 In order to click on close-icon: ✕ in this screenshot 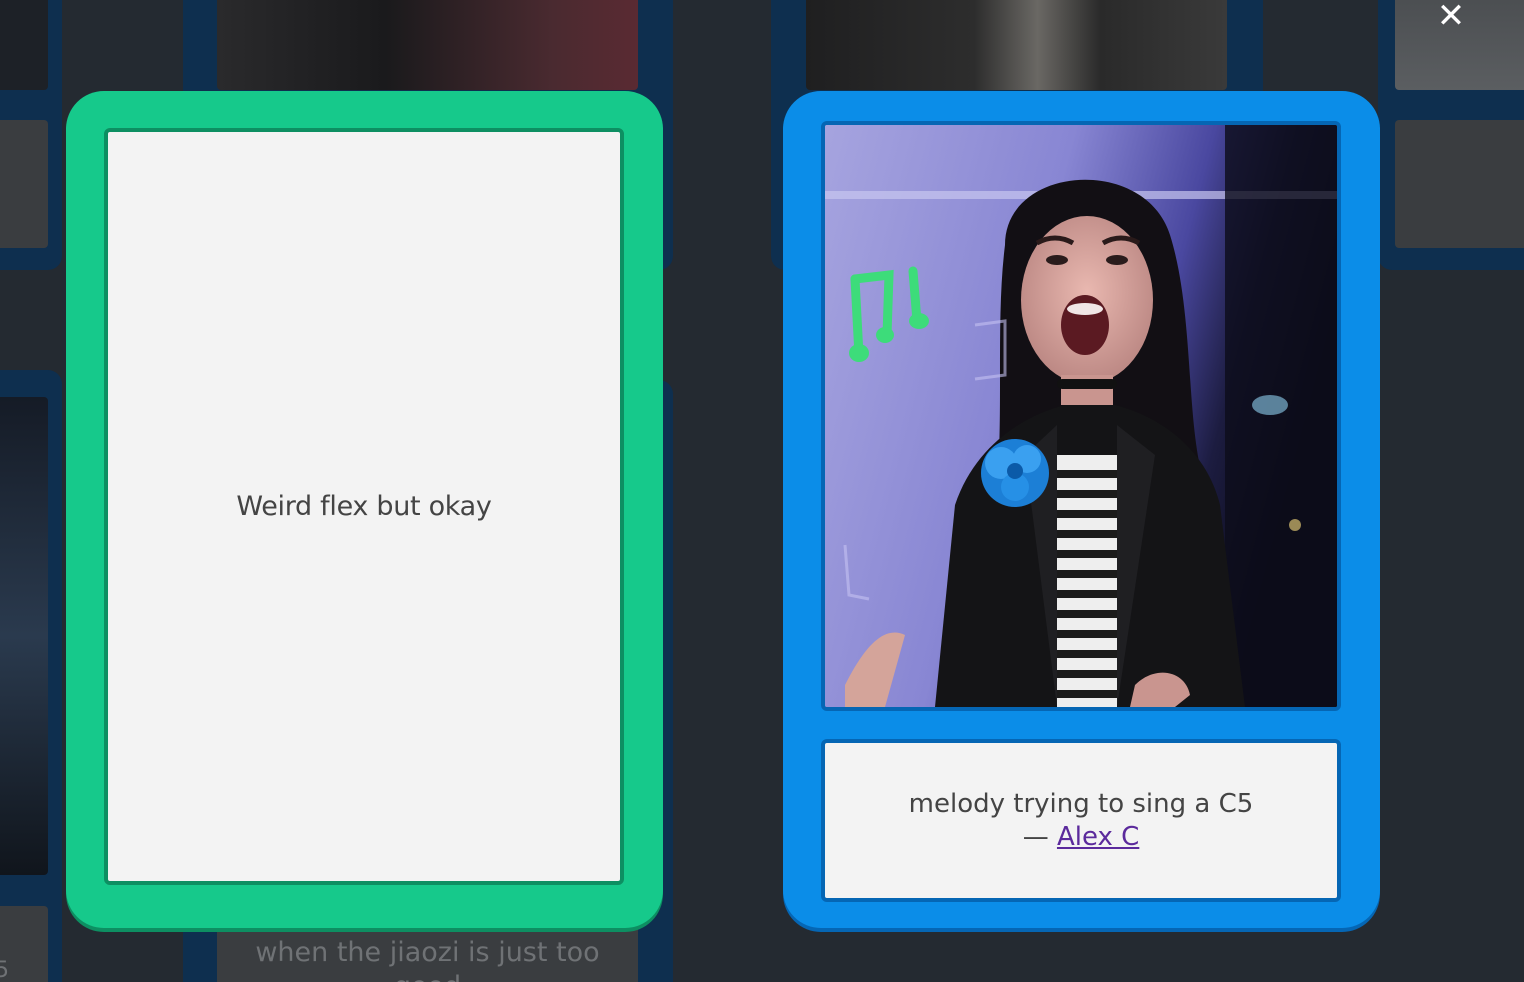, I will do `click(1451, 16)`.